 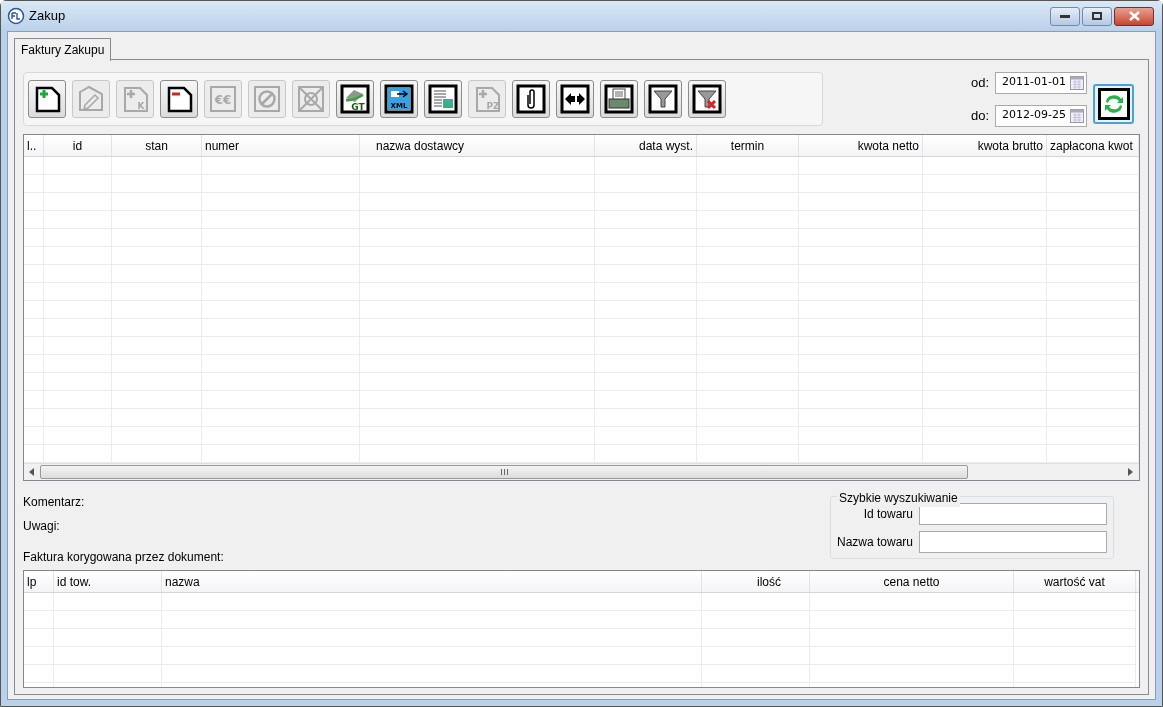 I want to click on corrected-invoice-label: Faktura korygowana przez dokument:, so click(x=123, y=557).